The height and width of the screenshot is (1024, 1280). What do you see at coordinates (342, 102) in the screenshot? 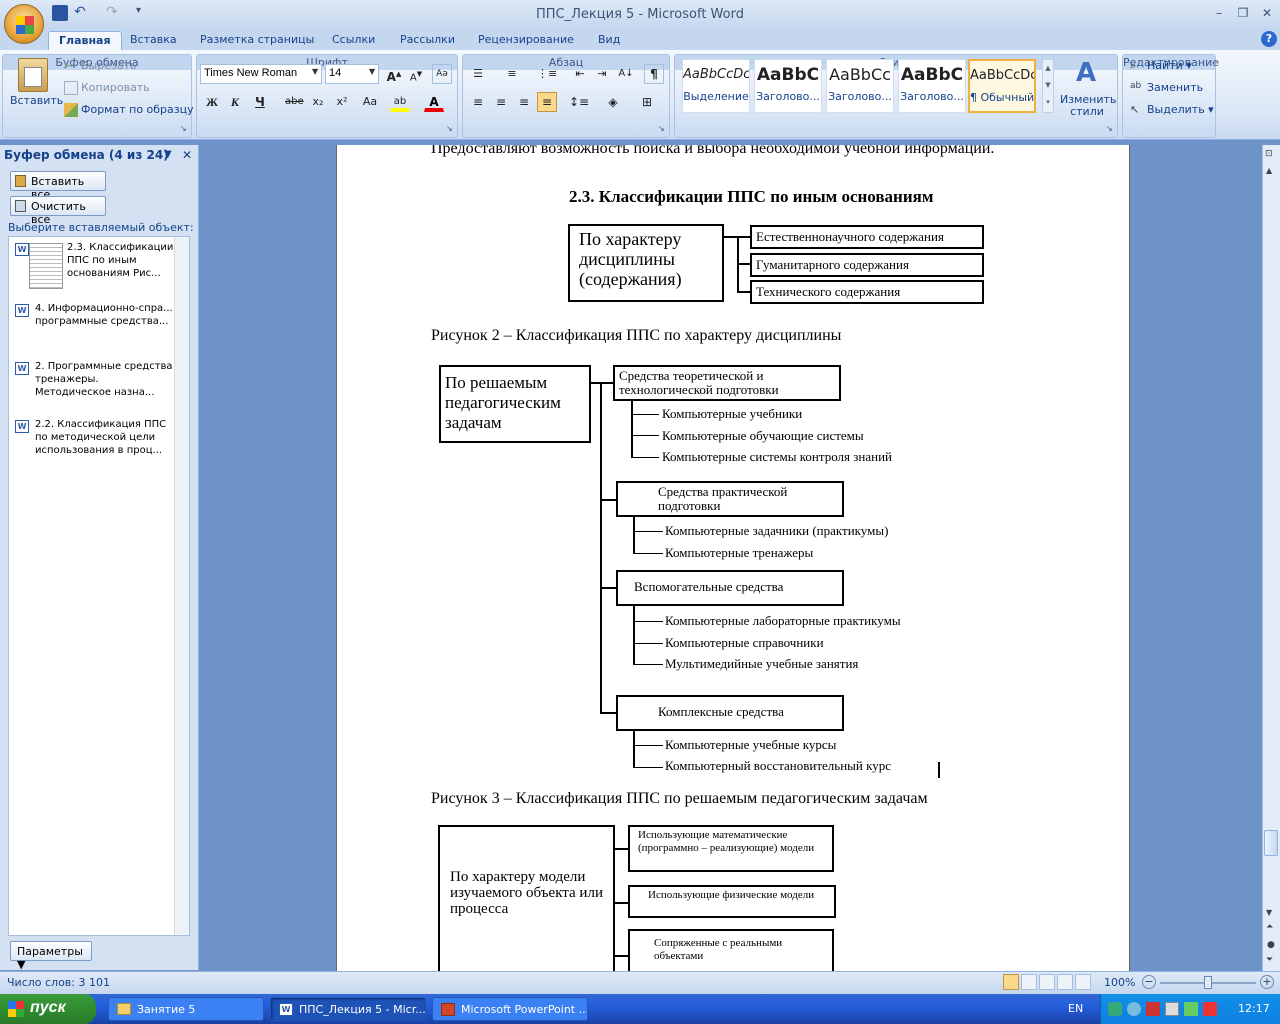
I see `superscript-button: x²` at bounding box center [342, 102].